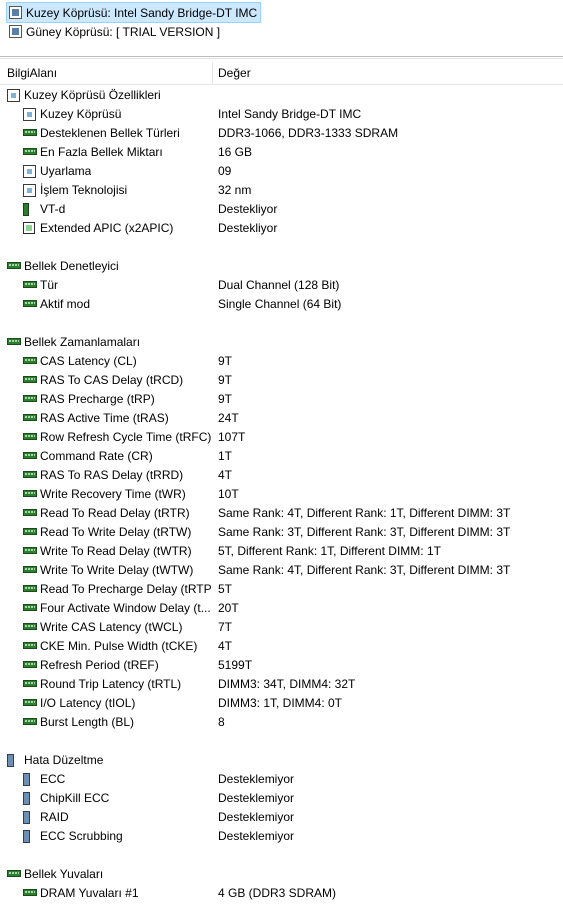 The image size is (563, 917). Describe the element at coordinates (281, 437) in the screenshot. I see `property-row: Row Refresh Cycle Time (tRFC) 107T` at that location.